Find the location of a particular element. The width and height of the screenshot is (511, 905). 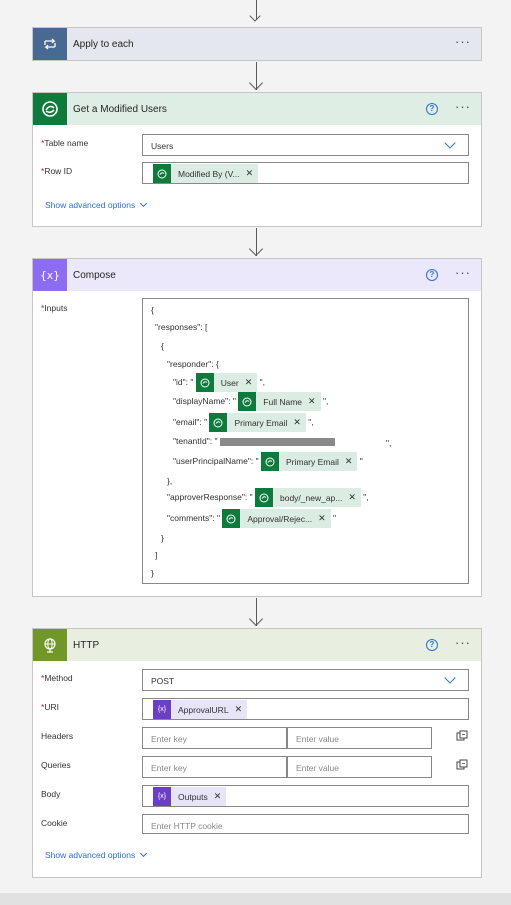

compose-title: Compose is located at coordinates (94, 275).